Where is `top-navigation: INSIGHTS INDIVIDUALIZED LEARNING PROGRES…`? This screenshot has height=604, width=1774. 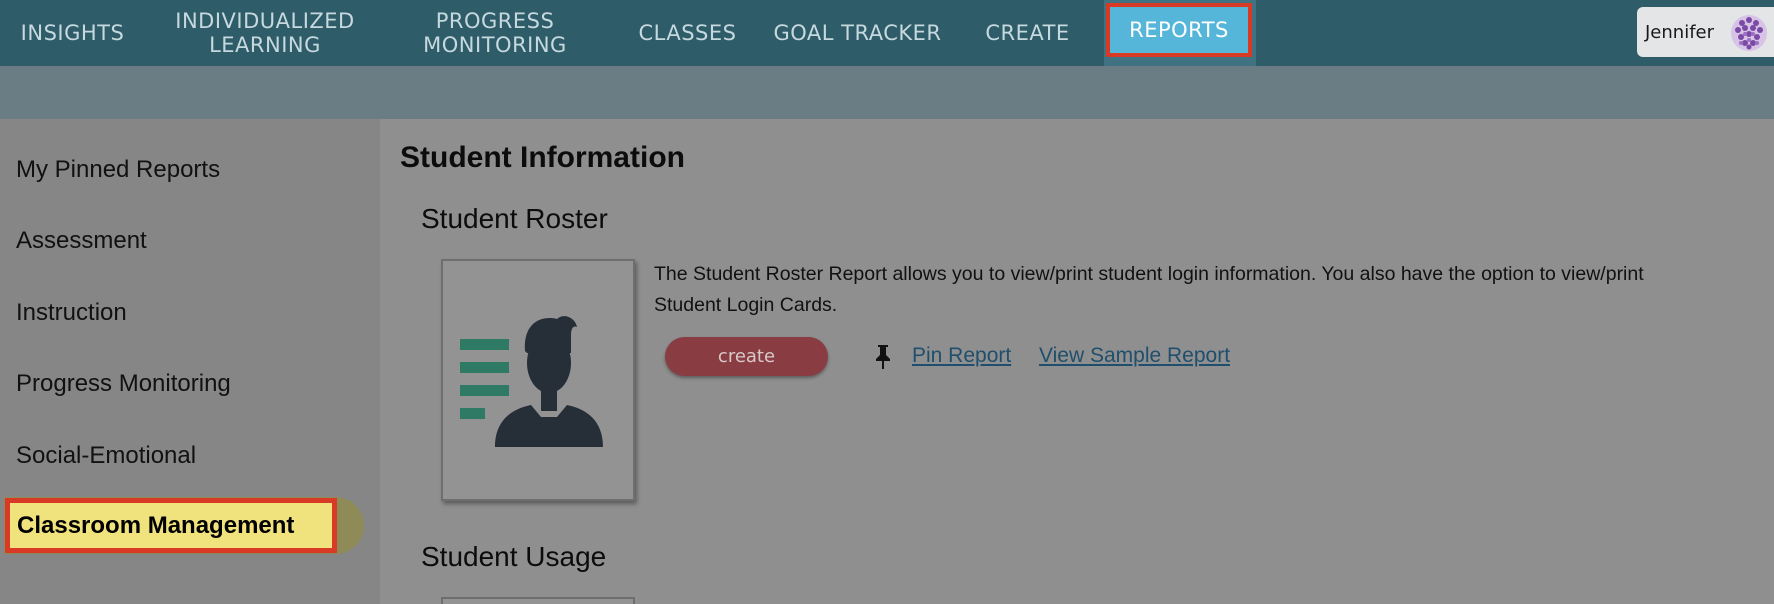
top-navigation: INSIGHTS INDIVIDUALIZED LEARNING PROGRES… is located at coordinates (887, 33).